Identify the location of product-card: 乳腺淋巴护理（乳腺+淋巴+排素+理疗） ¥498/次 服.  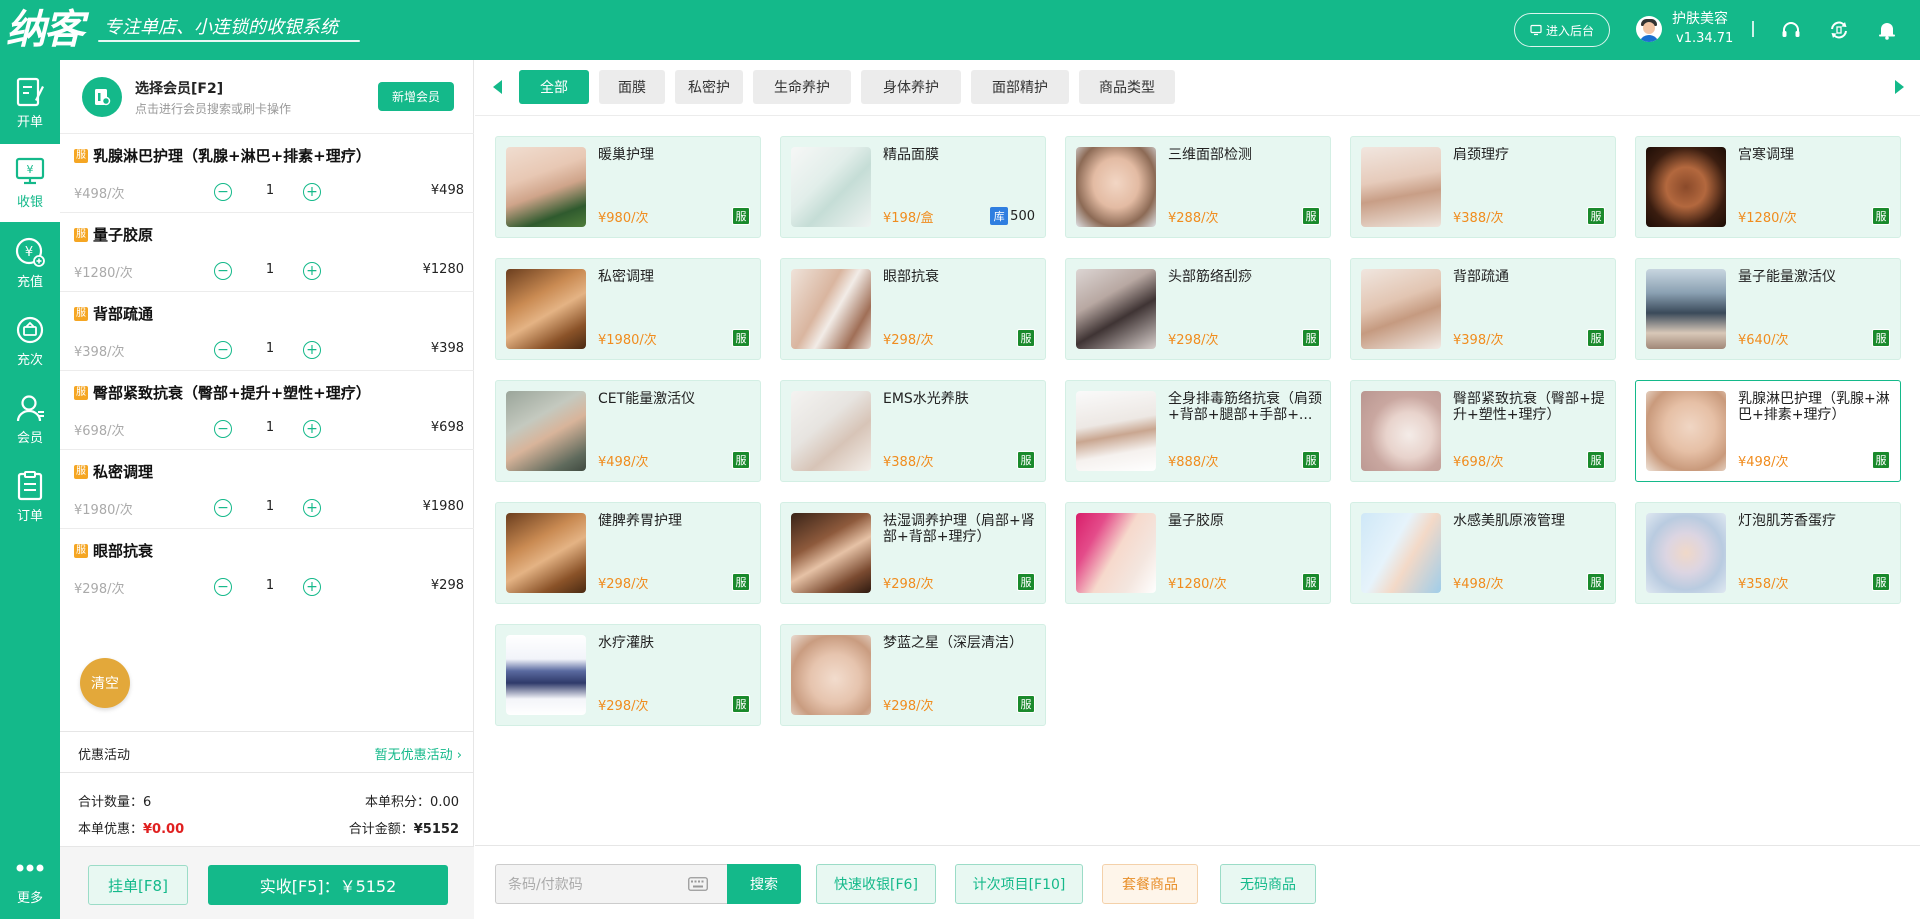
(1768, 431).